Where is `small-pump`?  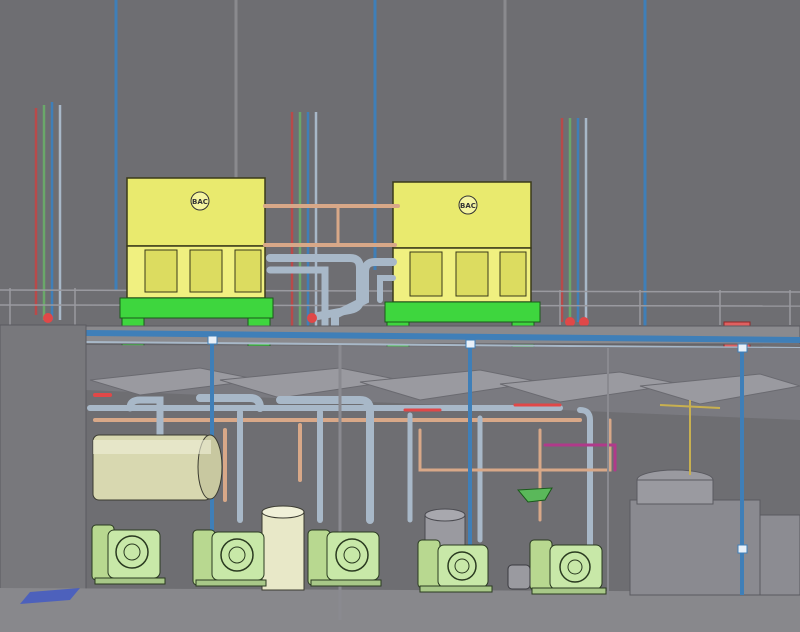
small-pump is located at coordinates (519, 577).